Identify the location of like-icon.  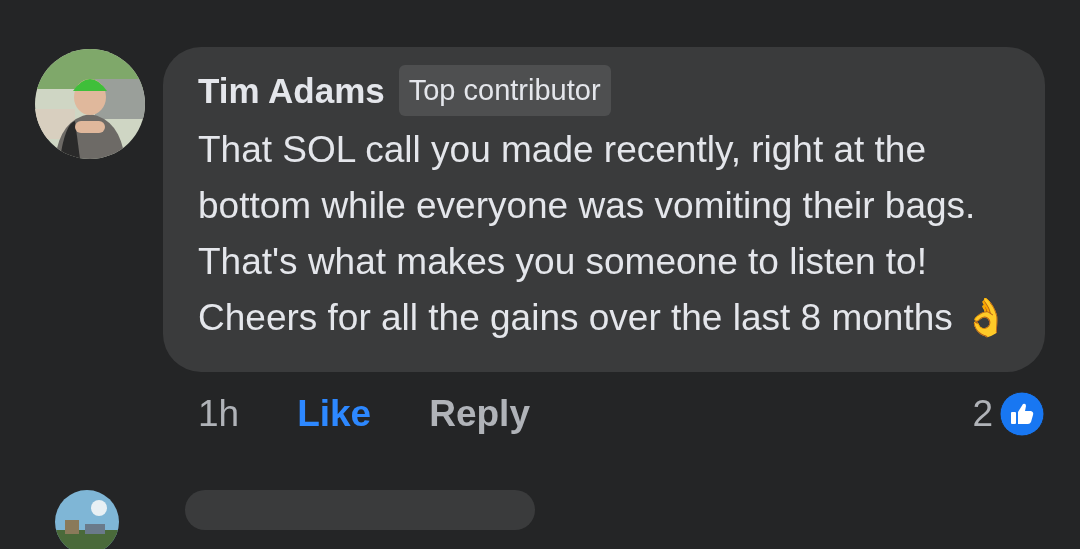
(1022, 414).